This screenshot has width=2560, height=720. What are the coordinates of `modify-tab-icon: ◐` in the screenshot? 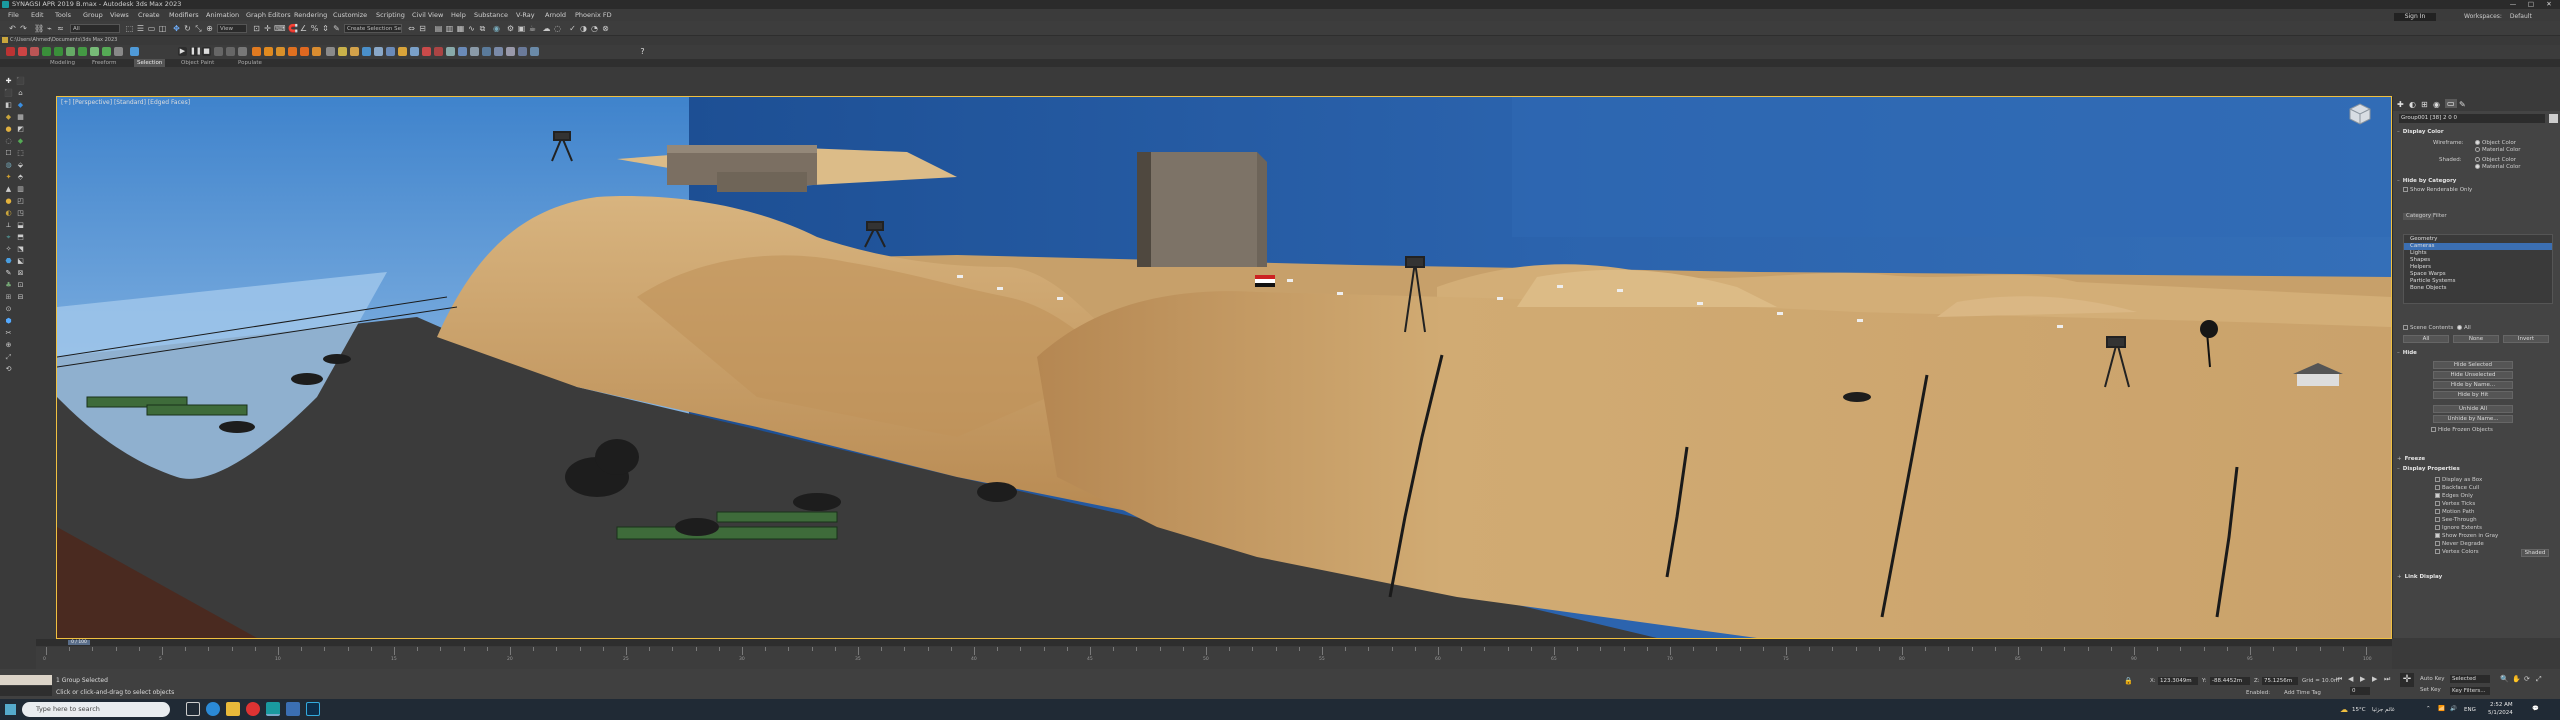 It's located at (2412, 104).